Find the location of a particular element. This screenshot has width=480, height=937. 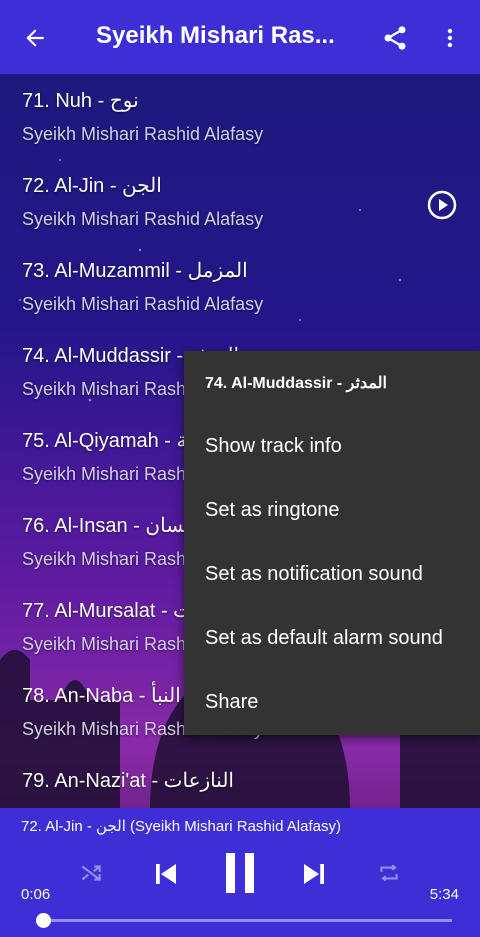

skip-next-icon is located at coordinates (314, 874).